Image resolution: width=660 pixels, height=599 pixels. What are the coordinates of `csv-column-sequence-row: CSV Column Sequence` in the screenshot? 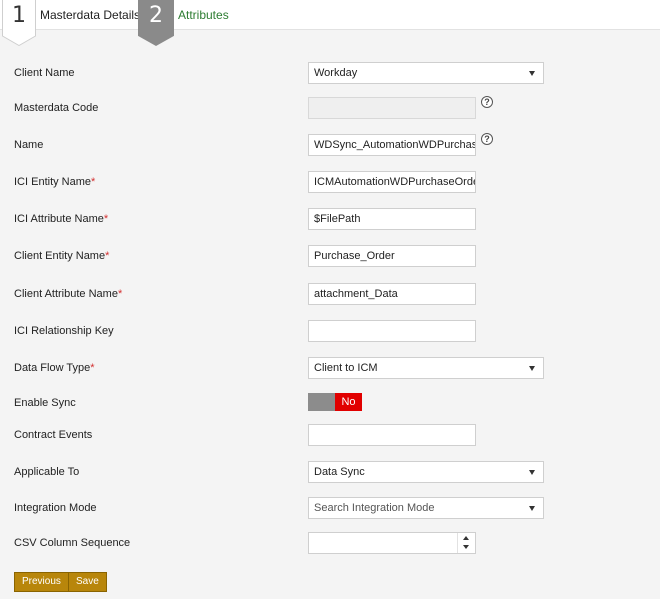 It's located at (330, 544).